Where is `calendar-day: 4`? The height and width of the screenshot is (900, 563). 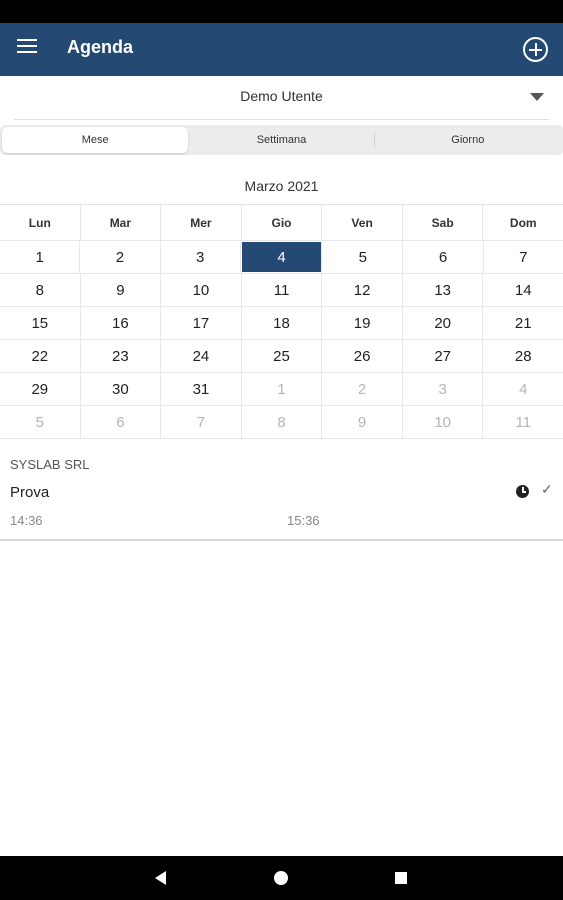
calendar-day: 4 is located at coordinates (523, 389).